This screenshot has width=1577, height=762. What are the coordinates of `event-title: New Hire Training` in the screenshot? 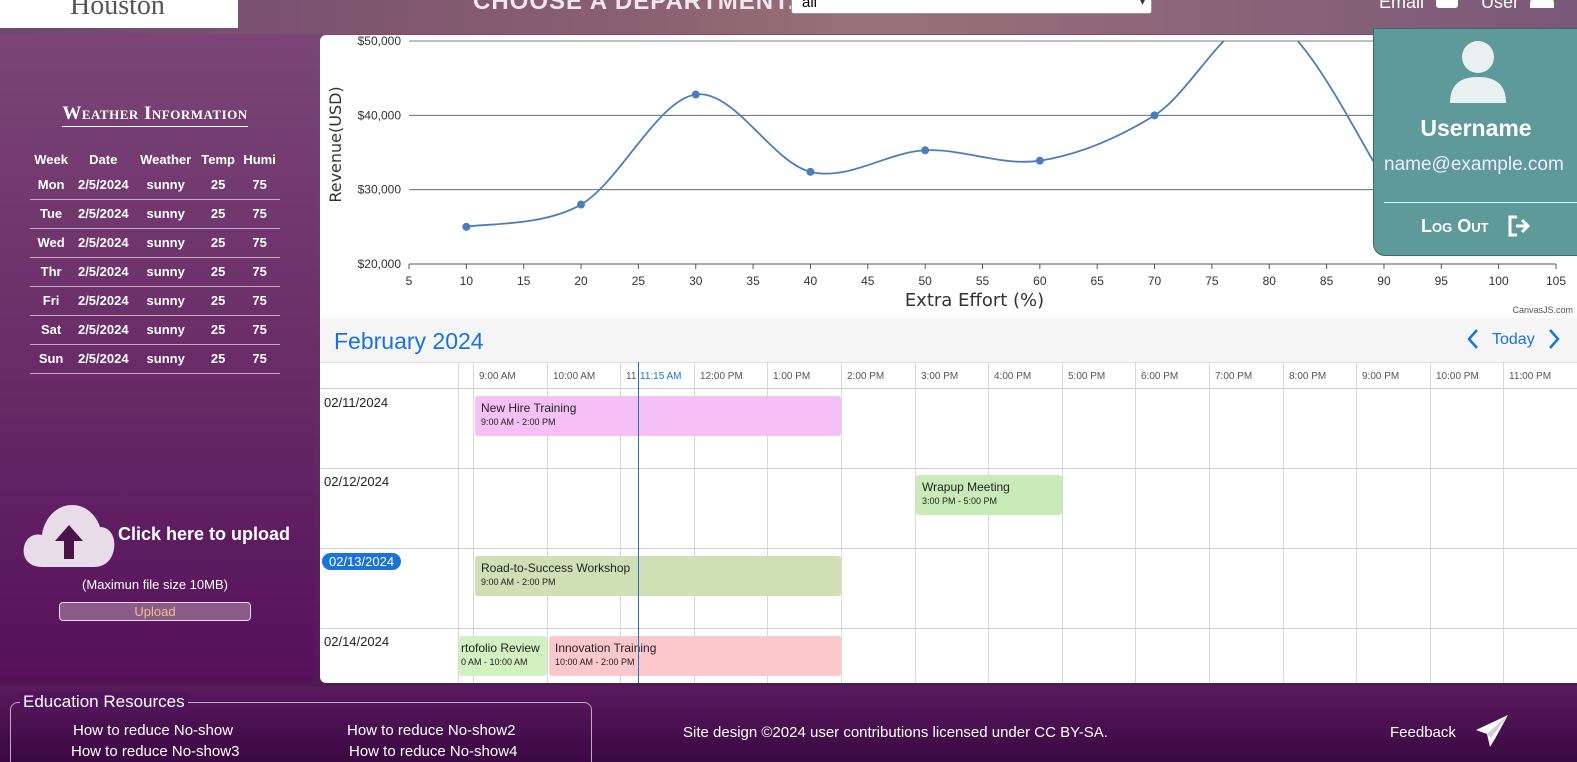 It's located at (529, 408).